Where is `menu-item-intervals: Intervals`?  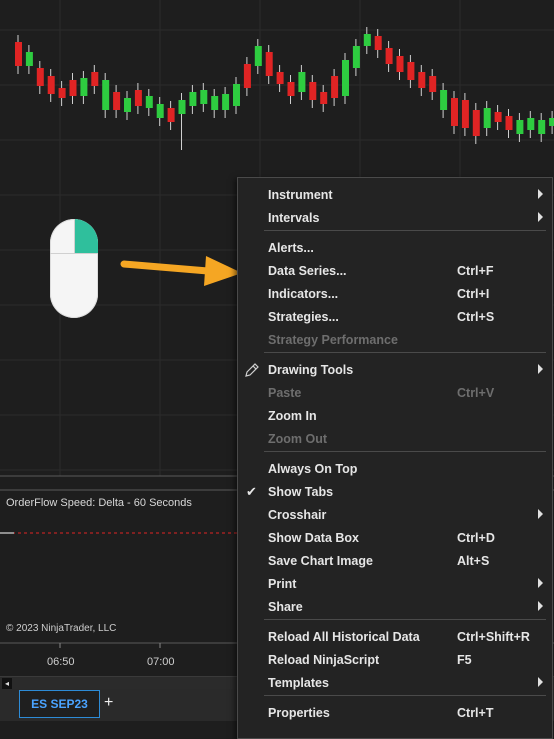
menu-item-intervals: Intervals is located at coordinates (395, 218).